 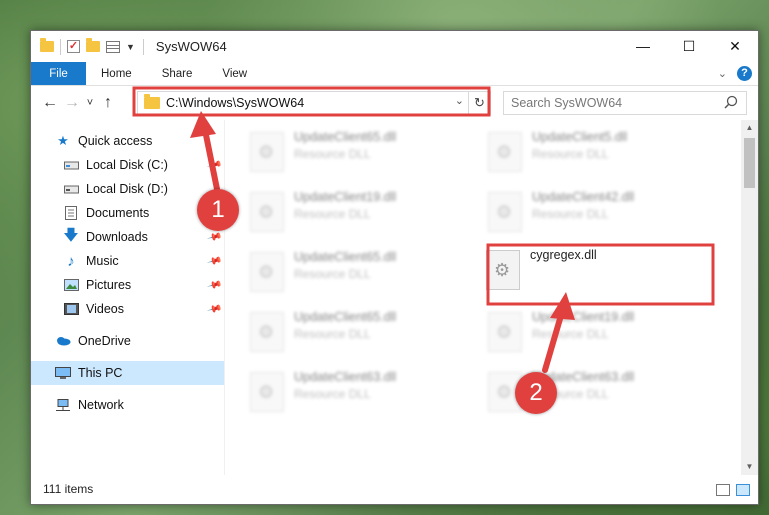 What do you see at coordinates (63, 140) in the screenshot?
I see `star-icon: ★` at bounding box center [63, 140].